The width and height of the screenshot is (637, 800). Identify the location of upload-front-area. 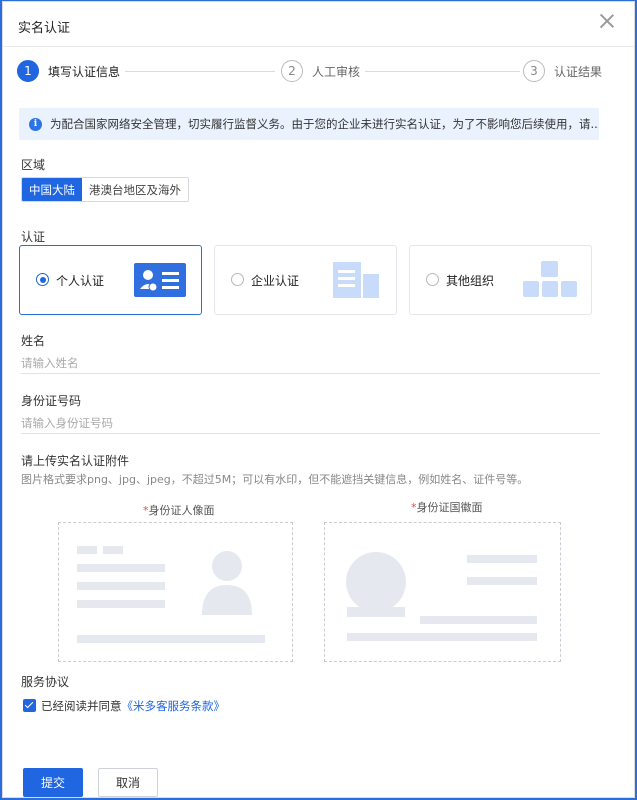
(175, 592).